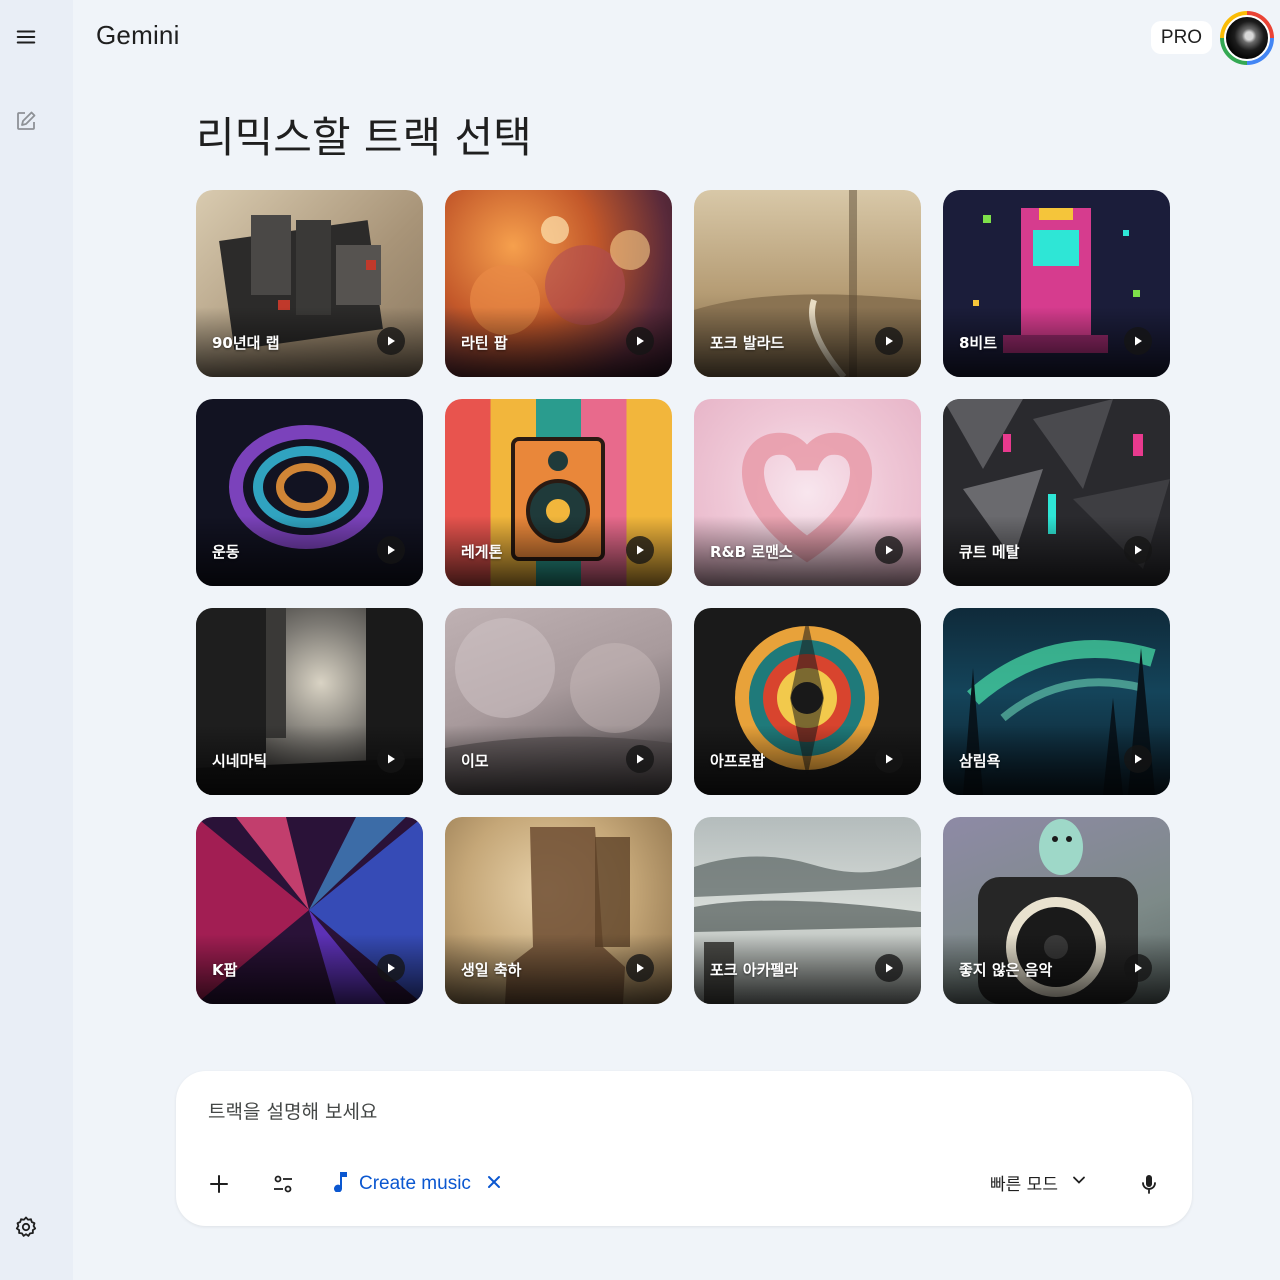  What do you see at coordinates (1006, 970) in the screenshot?
I see `track-label: 좋지 않은 음악` at bounding box center [1006, 970].